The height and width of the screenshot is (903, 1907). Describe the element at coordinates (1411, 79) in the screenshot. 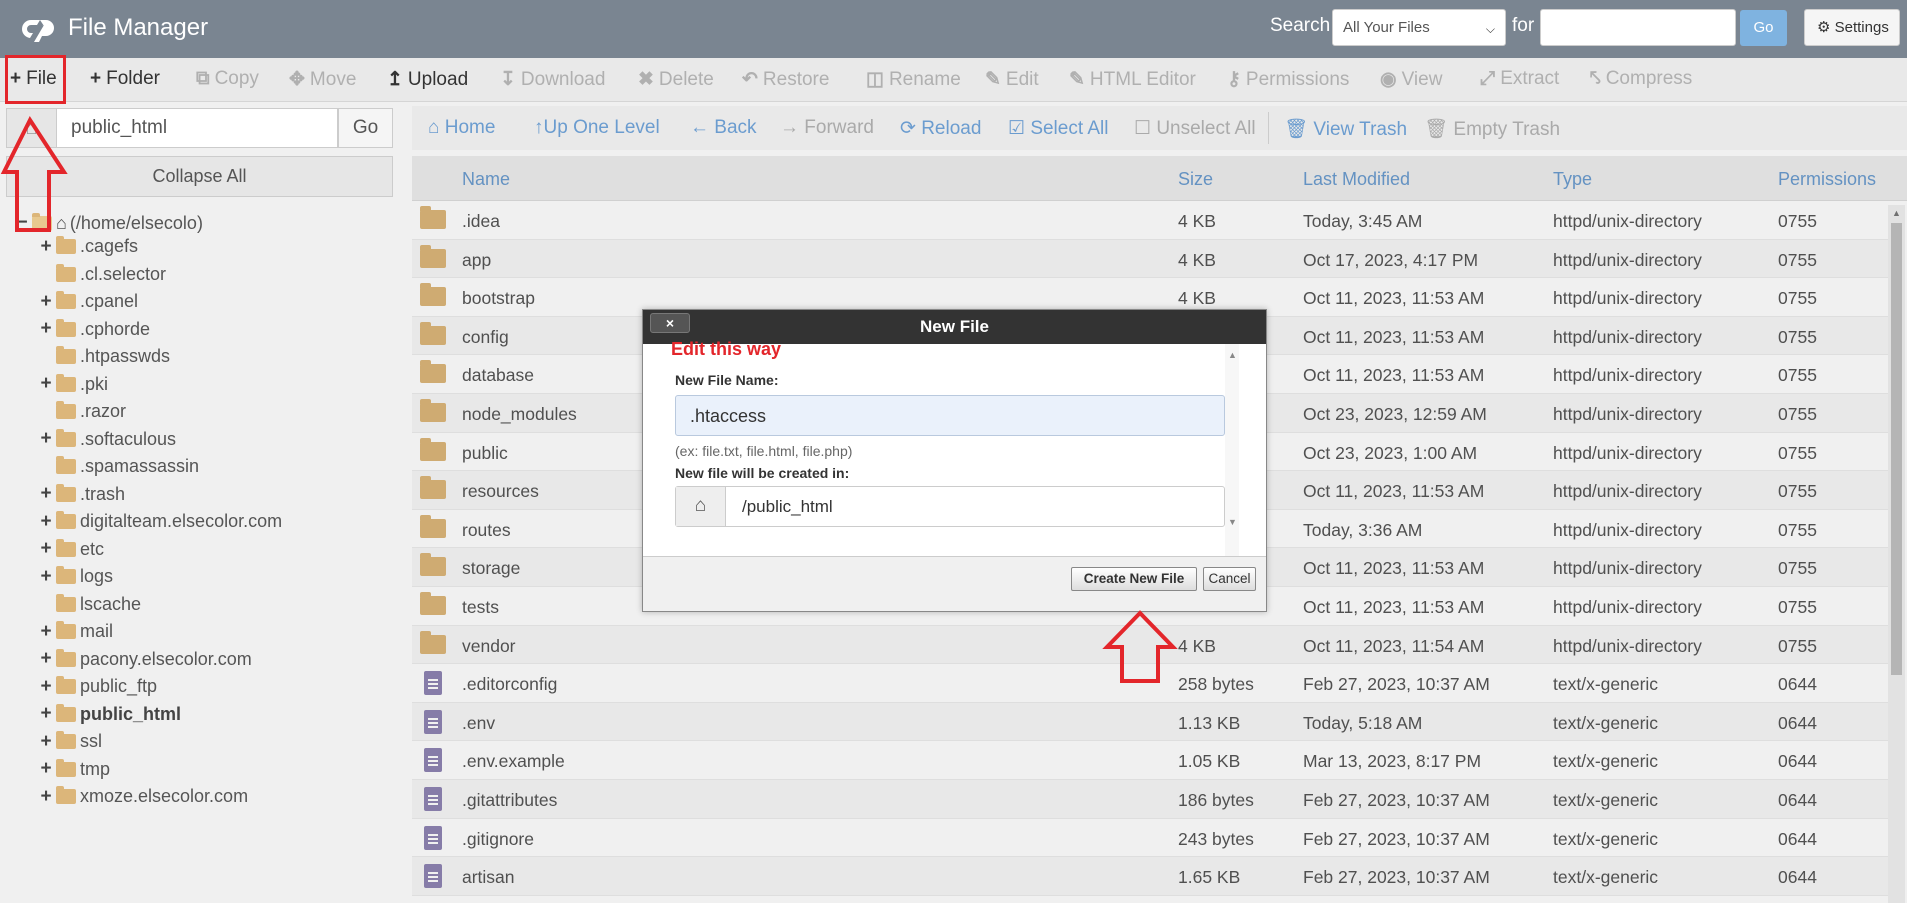

I see `view-button: ◉ View` at that location.